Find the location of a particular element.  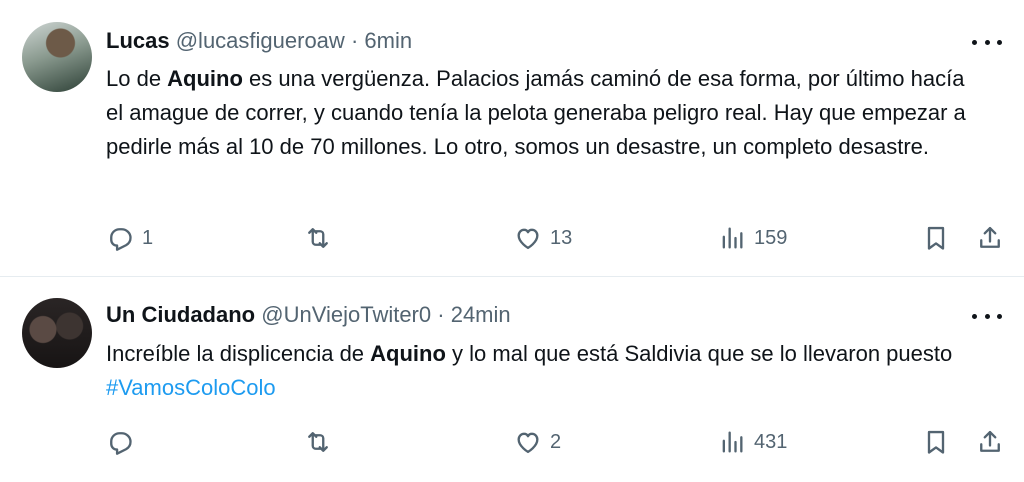

tweet-header: Lucas @lucasfigueroaw · 6min is located at coordinates (259, 41).